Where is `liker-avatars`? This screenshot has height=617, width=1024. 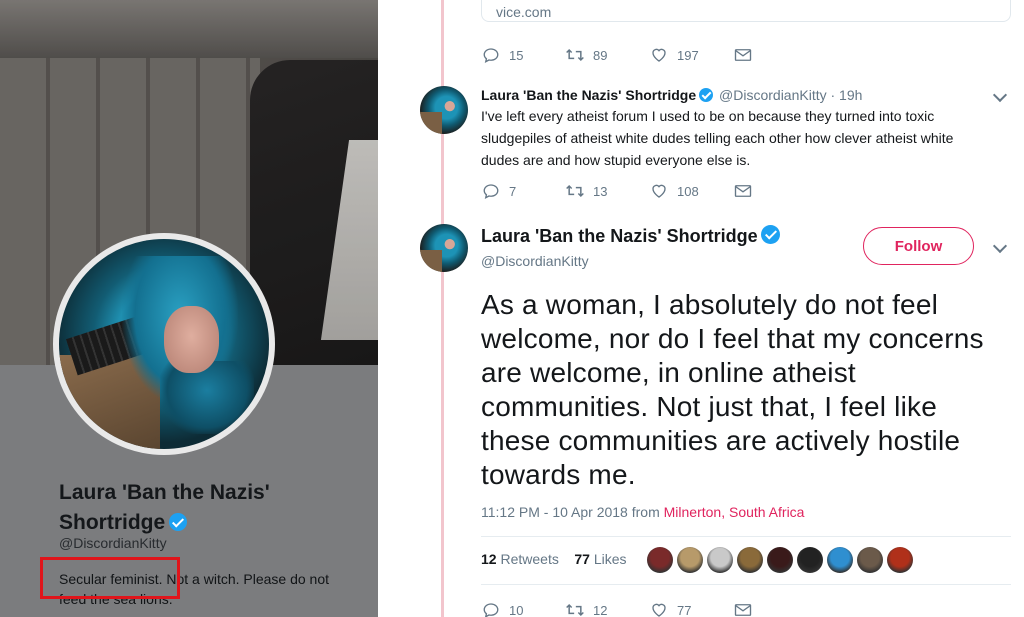
liker-avatars is located at coordinates (782, 560).